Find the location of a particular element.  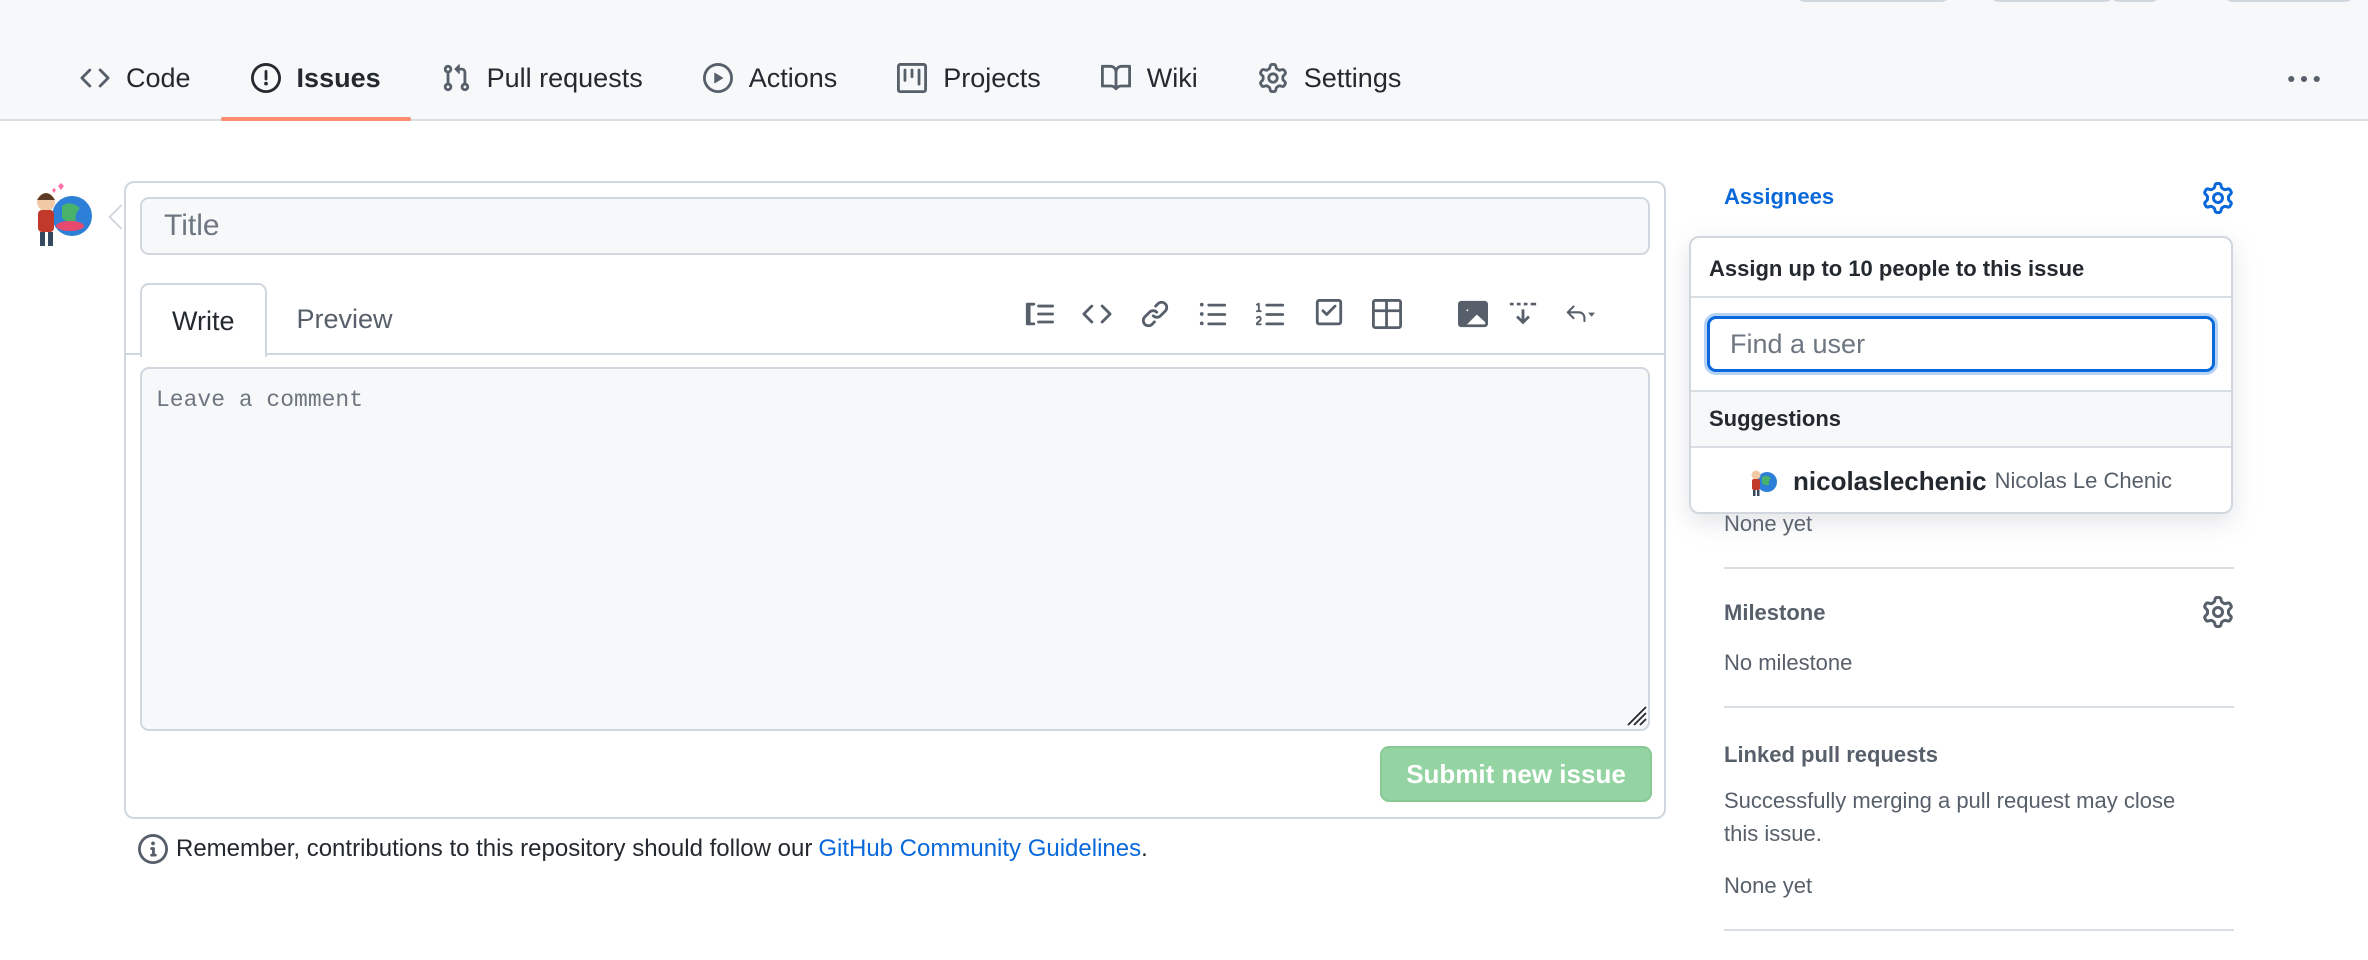

link-button is located at coordinates (1155, 314).